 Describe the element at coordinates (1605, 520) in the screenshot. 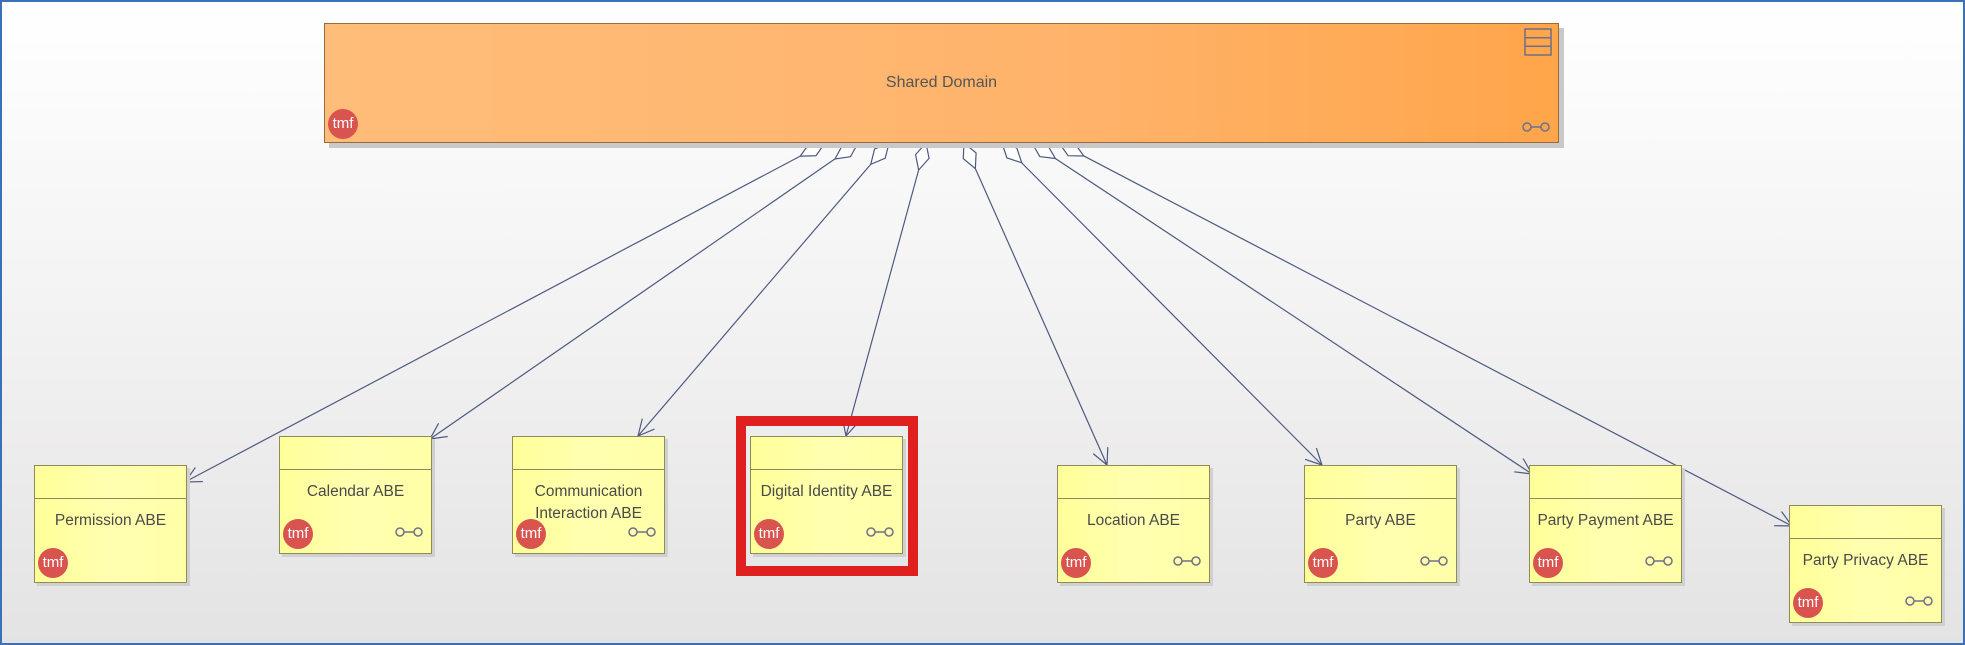

I see `abe-label: Party Payment ABE` at that location.